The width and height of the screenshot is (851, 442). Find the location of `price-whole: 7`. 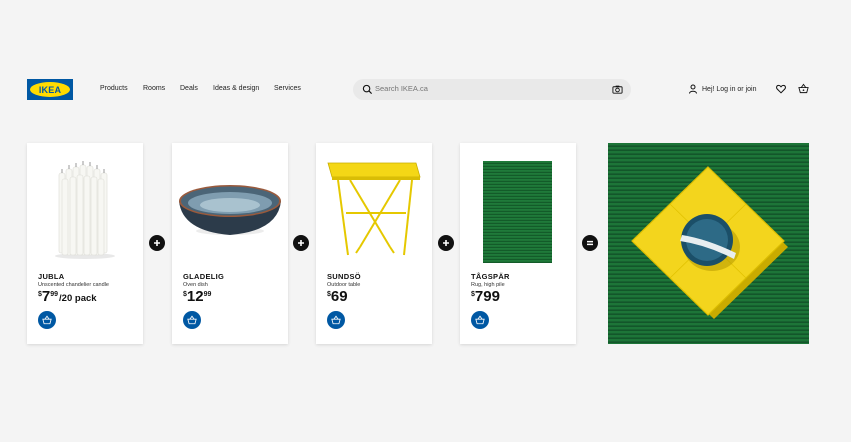

price-whole: 7 is located at coordinates (46, 296).